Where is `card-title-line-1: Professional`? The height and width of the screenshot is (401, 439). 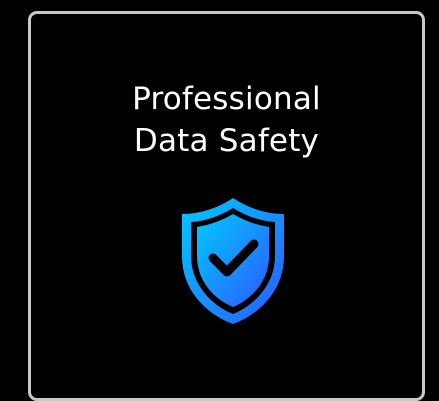
card-title-line-1: Professional is located at coordinates (226, 99).